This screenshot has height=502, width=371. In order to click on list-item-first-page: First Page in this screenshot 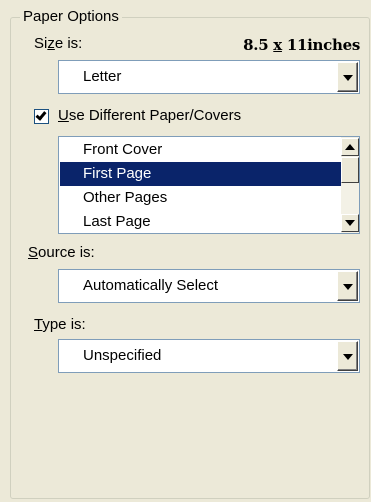, I will do `click(200, 174)`.